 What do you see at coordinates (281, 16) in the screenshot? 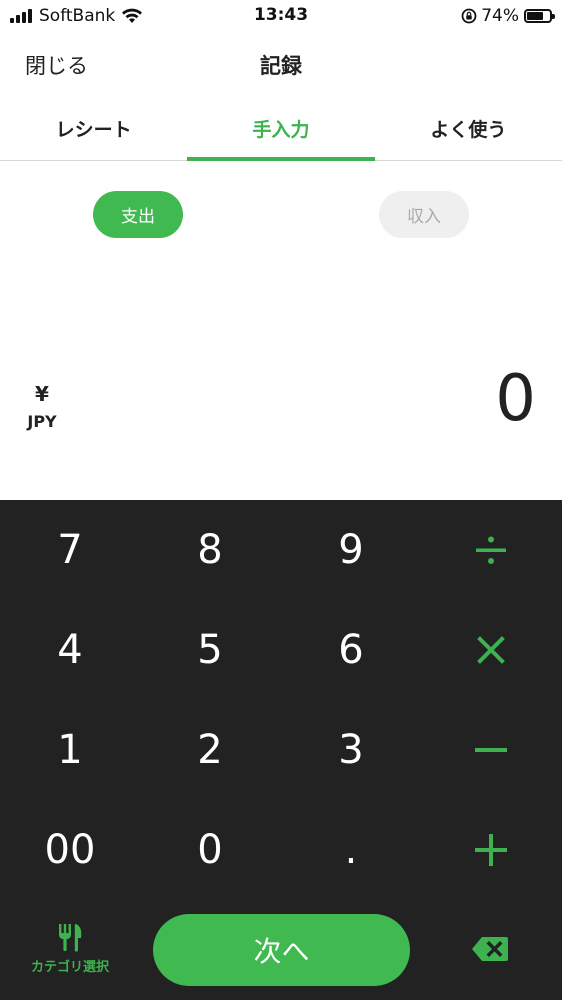
I see `status-bar: SoftBank 13:43 74%` at bounding box center [281, 16].